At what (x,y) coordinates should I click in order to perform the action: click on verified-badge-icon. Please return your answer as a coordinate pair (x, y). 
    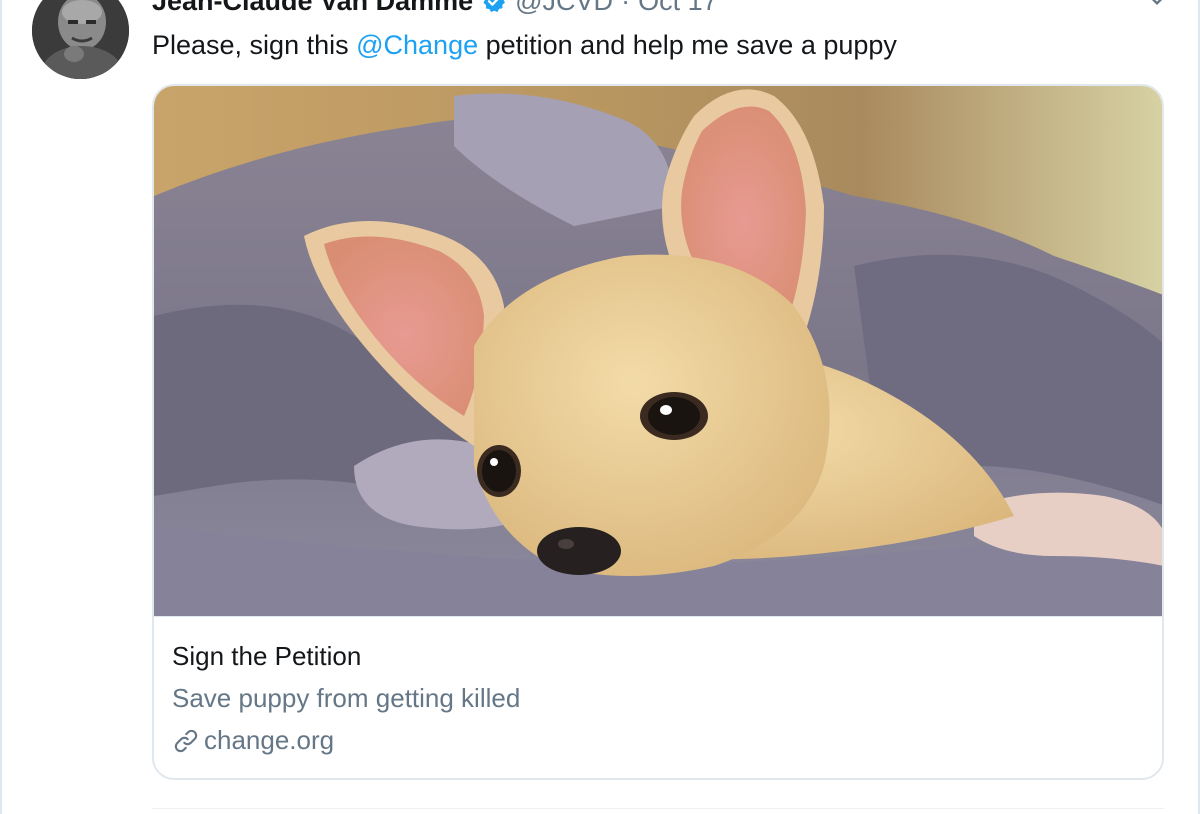
    Looking at the image, I should click on (494, 6).